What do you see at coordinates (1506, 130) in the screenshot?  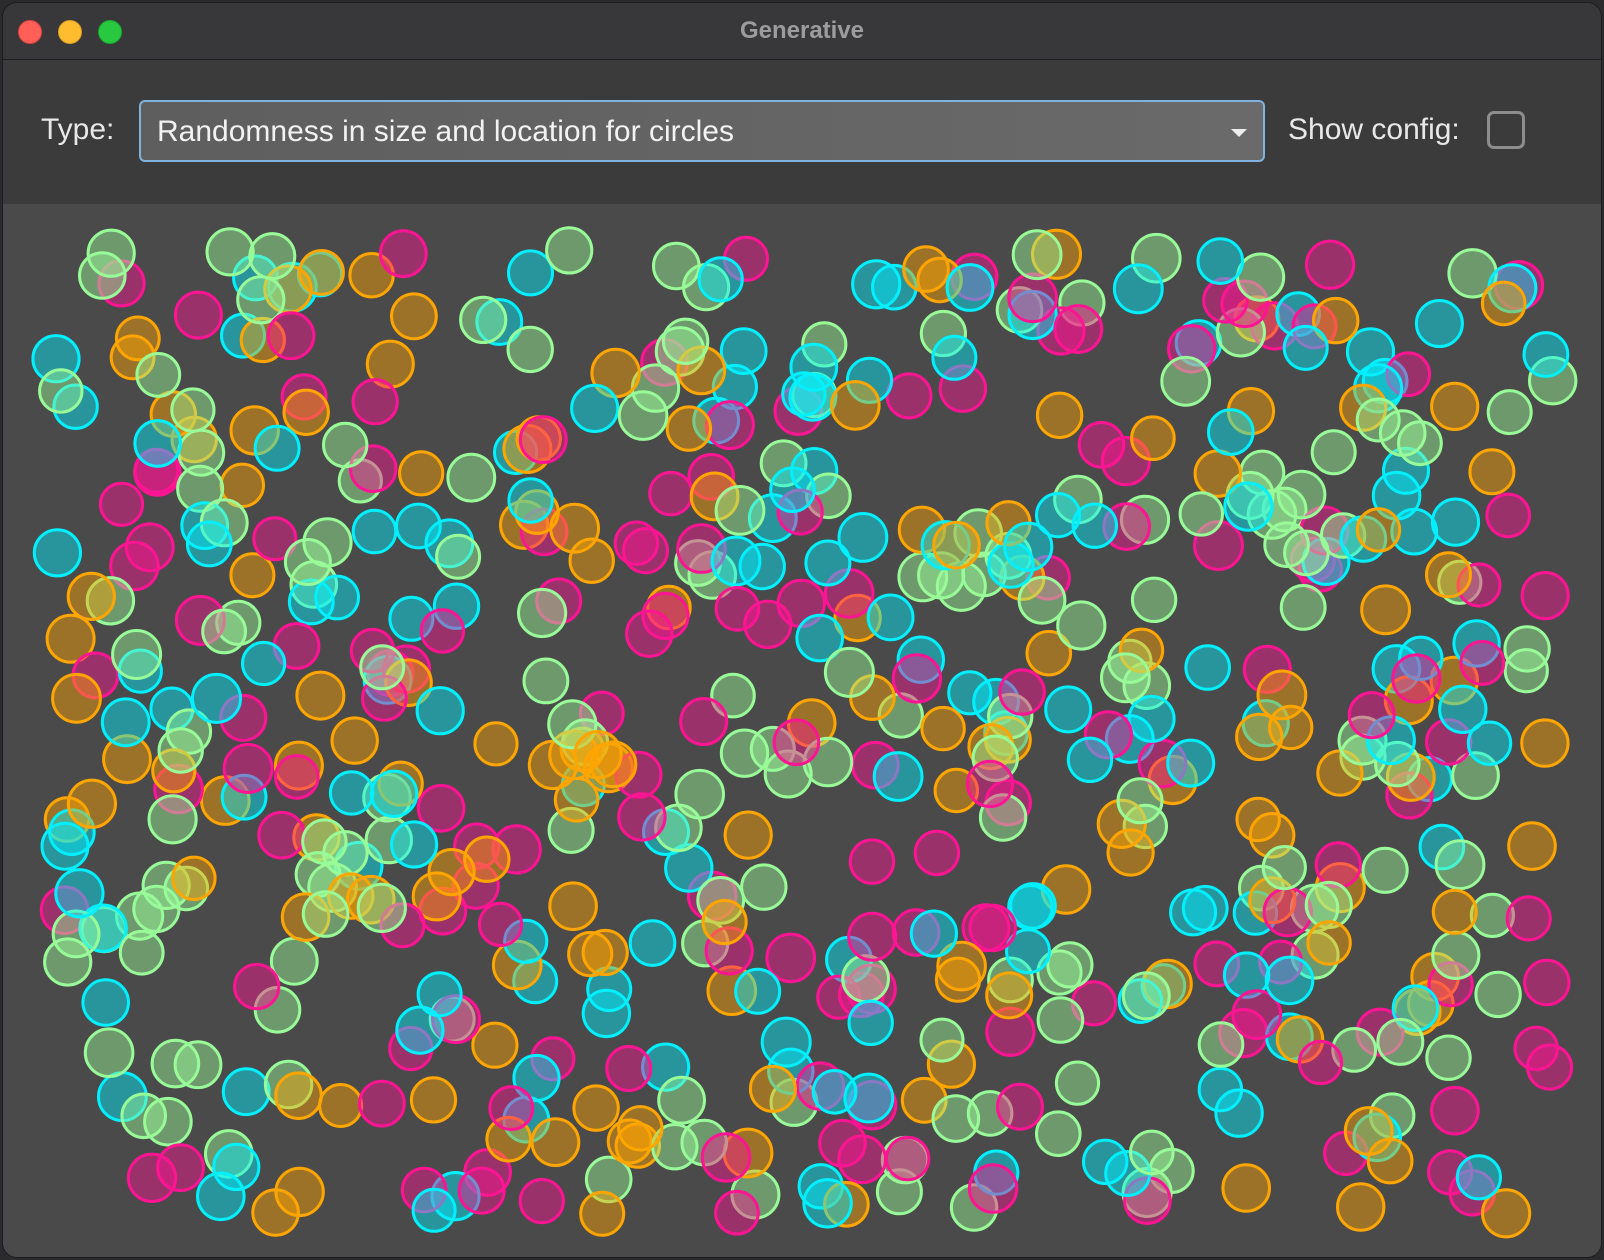 I see `show-config-checkbox` at bounding box center [1506, 130].